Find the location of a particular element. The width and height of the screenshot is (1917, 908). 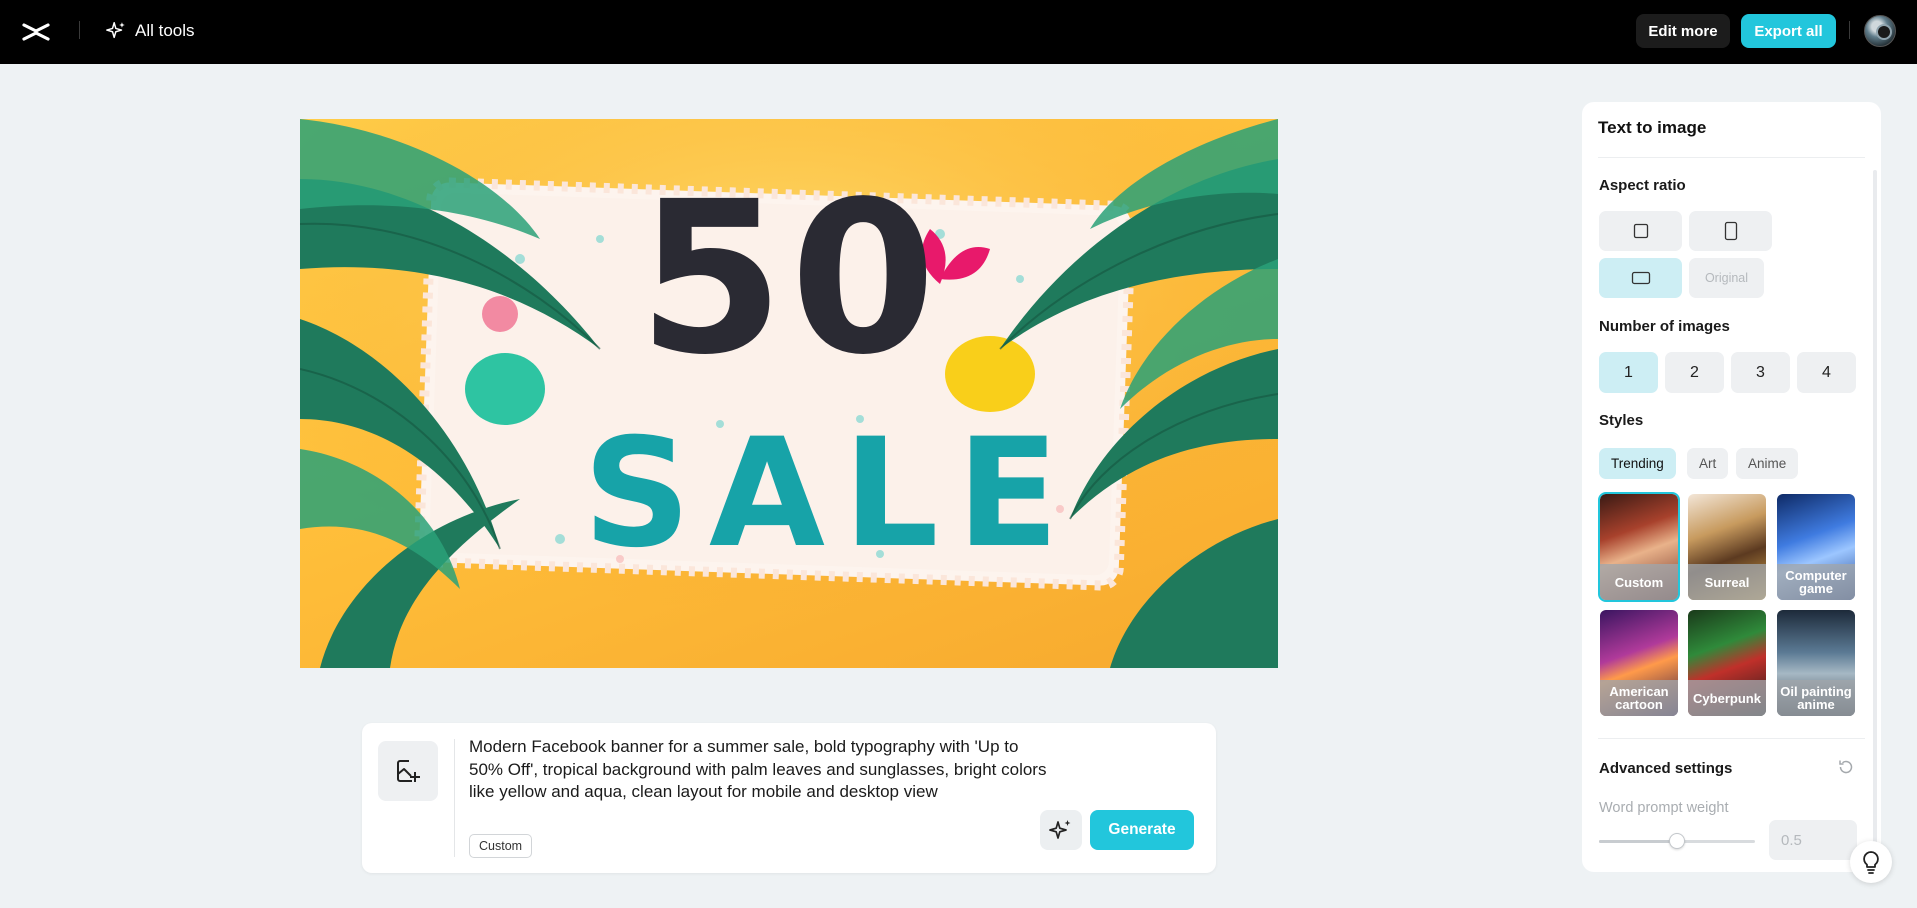

upload-reference-image-button is located at coordinates (408, 771).